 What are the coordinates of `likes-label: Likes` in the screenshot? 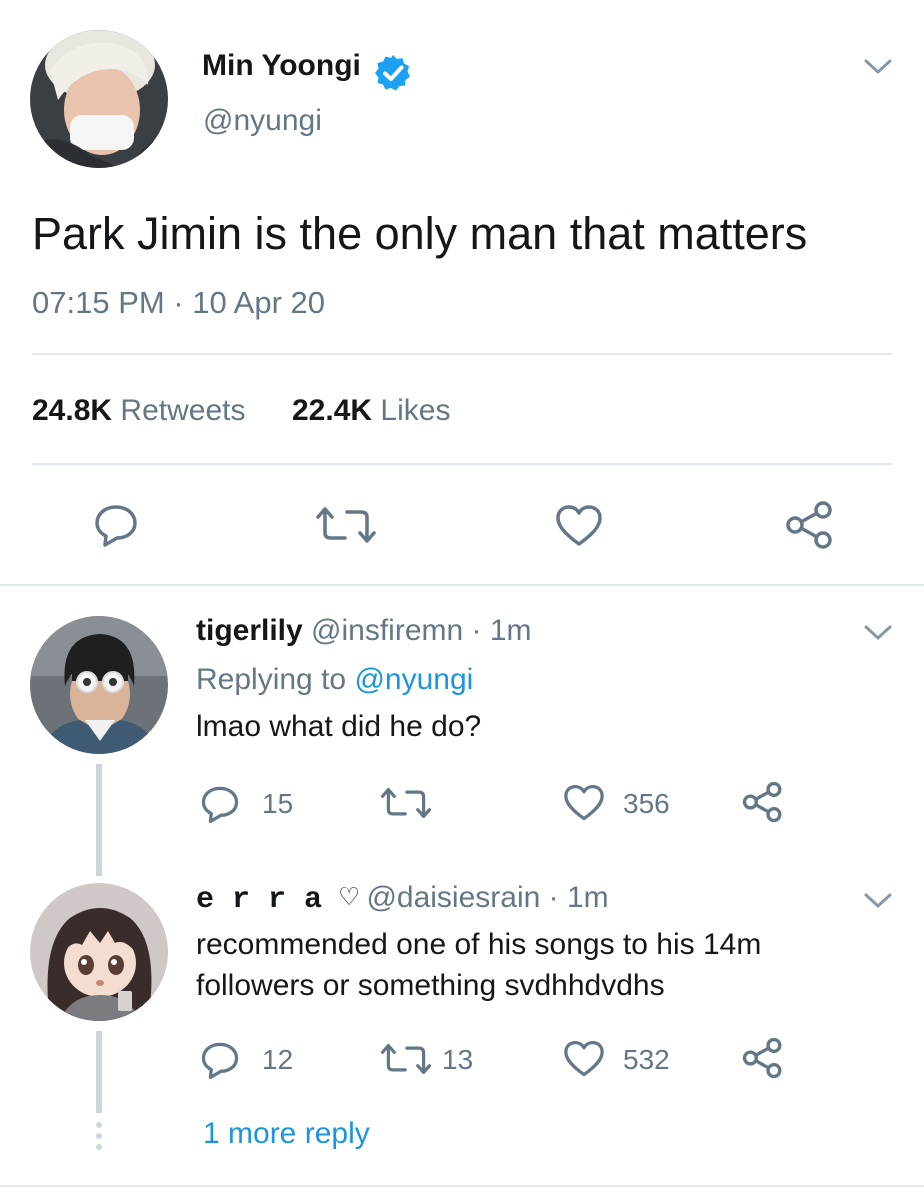 It's located at (415, 410).